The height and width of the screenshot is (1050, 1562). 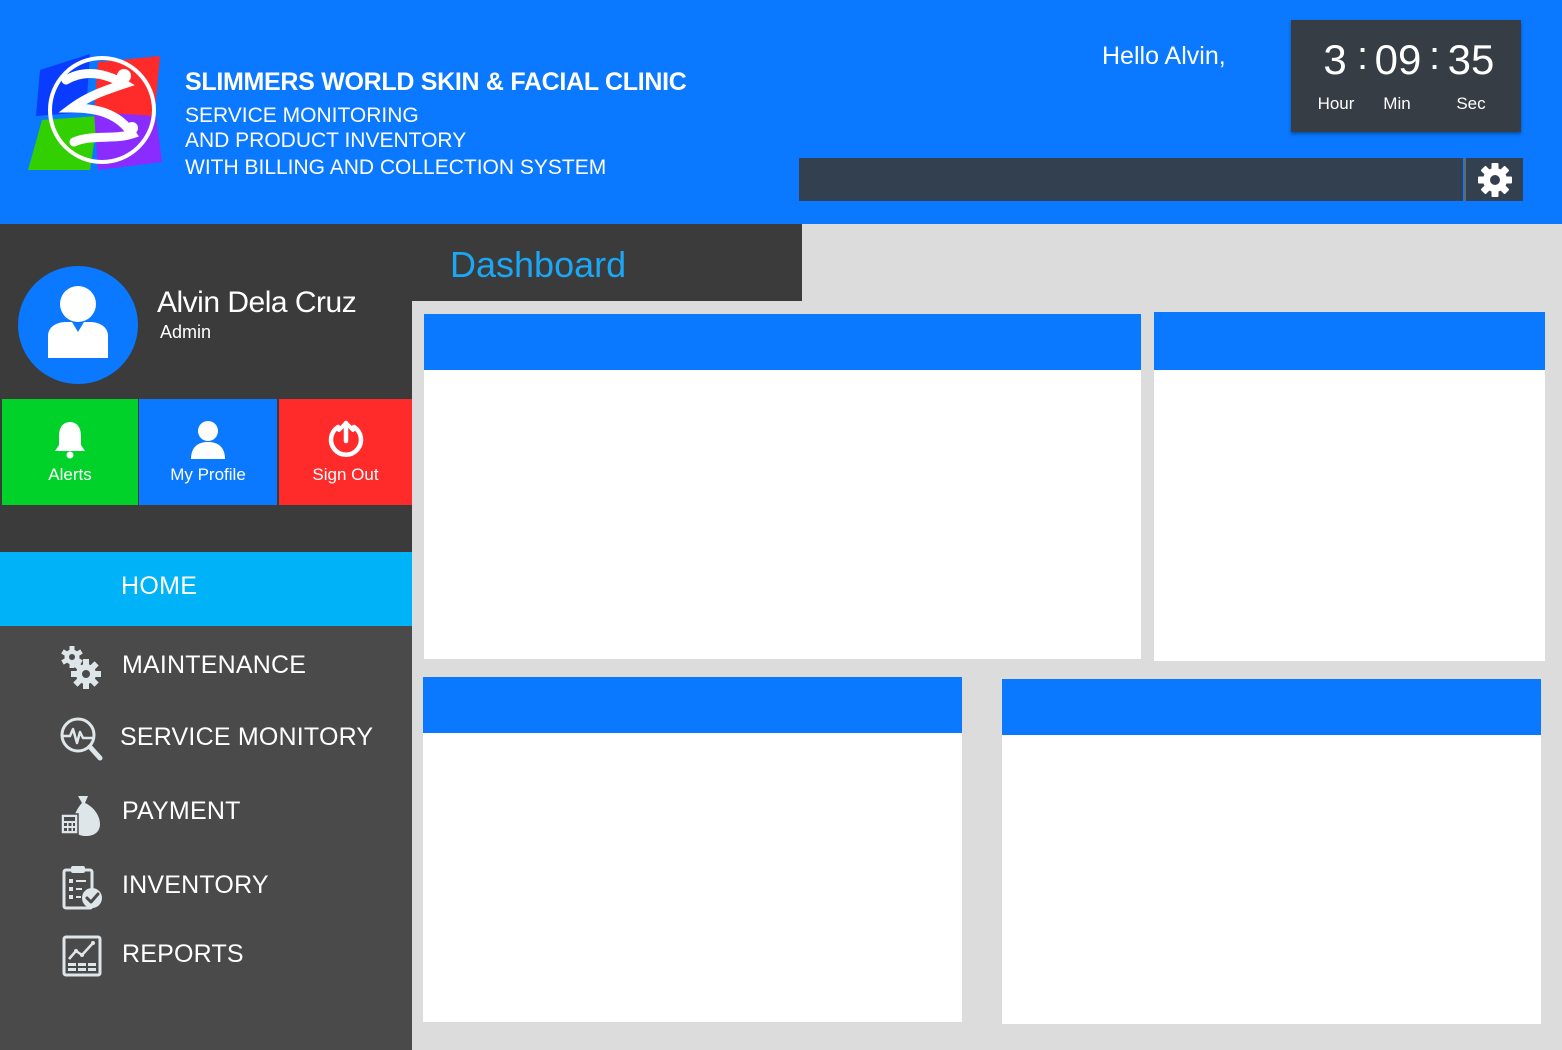 I want to click on avatar, so click(x=78, y=325).